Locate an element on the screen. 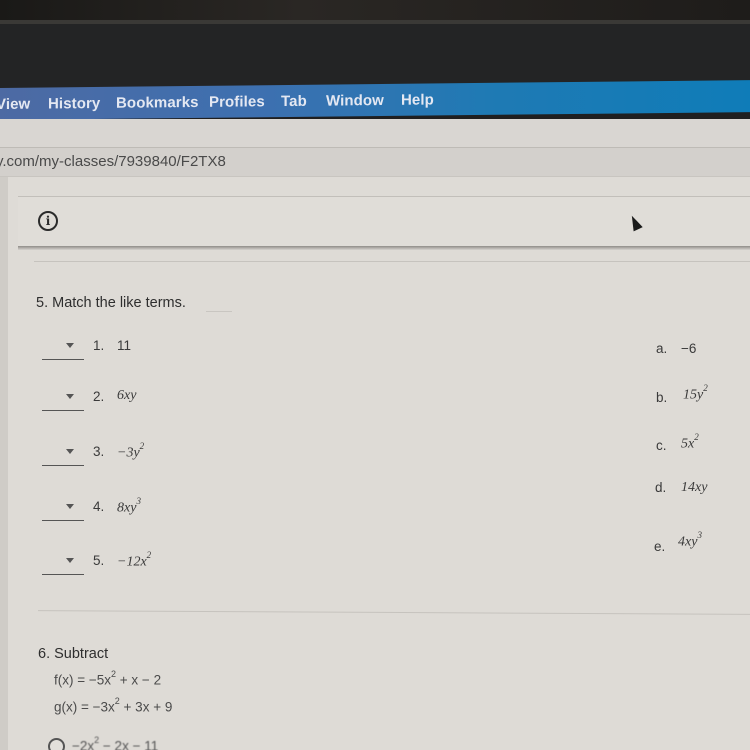 The height and width of the screenshot is (750, 750). term-base: 15y is located at coordinates (693, 395).